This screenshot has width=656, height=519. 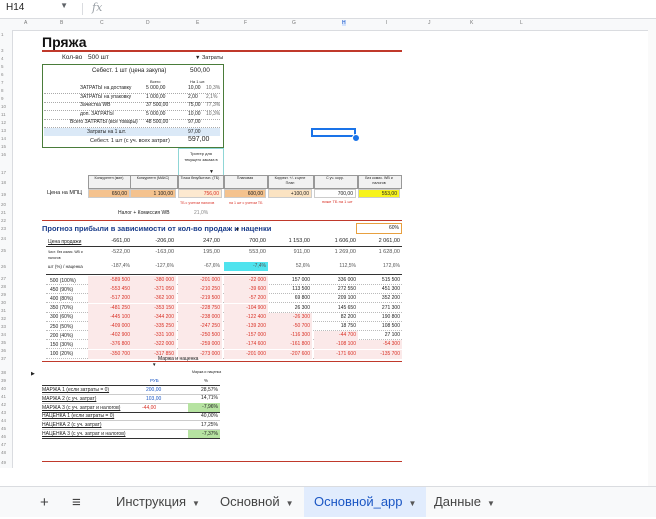 I want to click on row-header-25: 25, so click(x=3, y=250).